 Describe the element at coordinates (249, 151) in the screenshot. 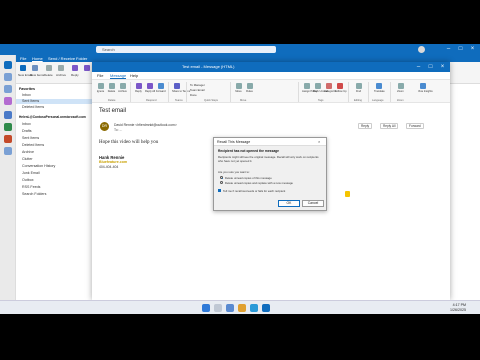

I see `dialog-heading: Recipient has not opened the message` at that location.